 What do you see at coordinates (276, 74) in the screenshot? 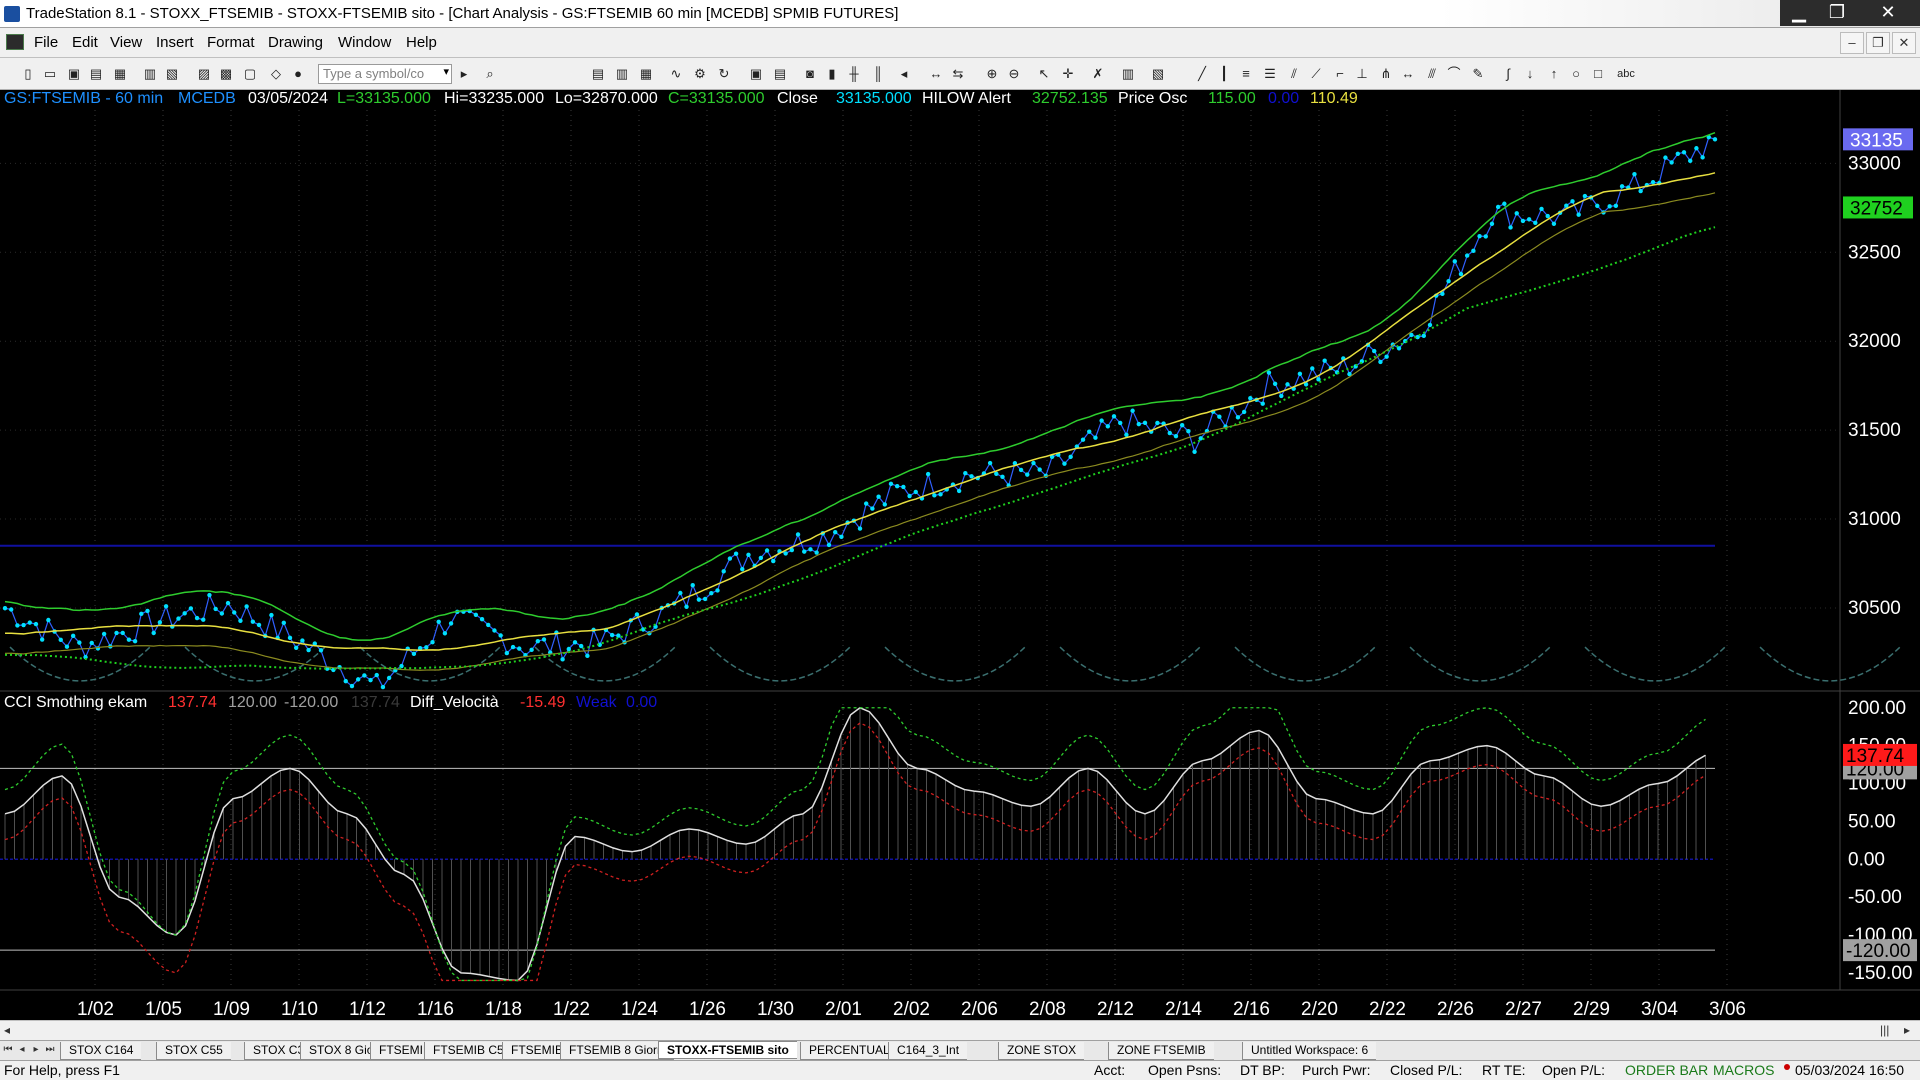
I see `link-icon: ◇` at bounding box center [276, 74].